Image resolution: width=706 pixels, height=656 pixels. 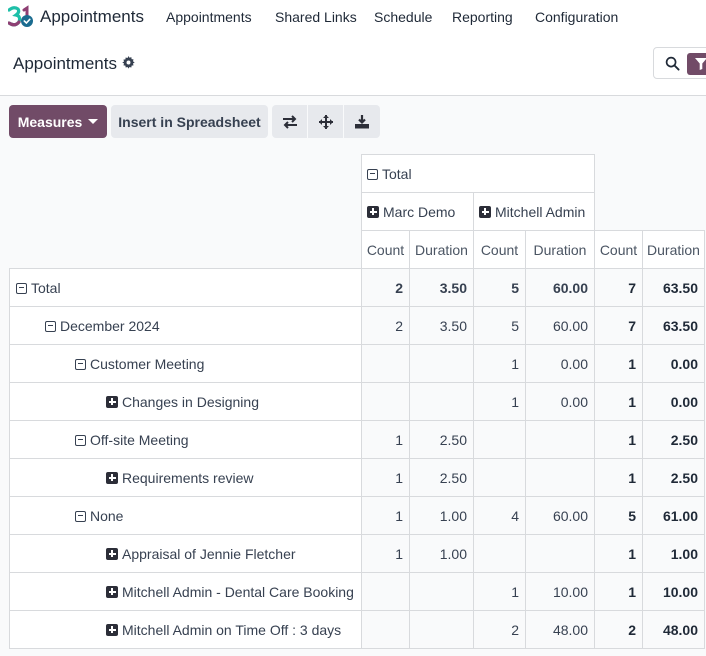 I want to click on pivot-cell: 61.00, so click(x=673, y=515).